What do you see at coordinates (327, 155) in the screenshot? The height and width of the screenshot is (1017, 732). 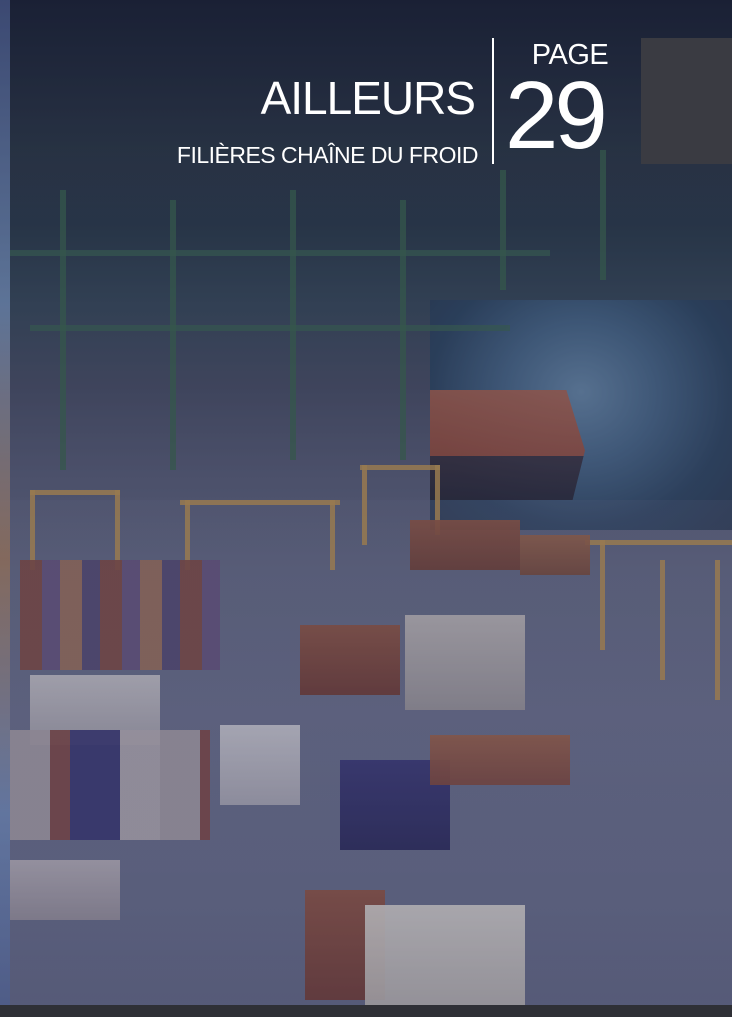 I see `section-subtitle: FILIÈRES CHAÎNE DU FROID` at bounding box center [327, 155].